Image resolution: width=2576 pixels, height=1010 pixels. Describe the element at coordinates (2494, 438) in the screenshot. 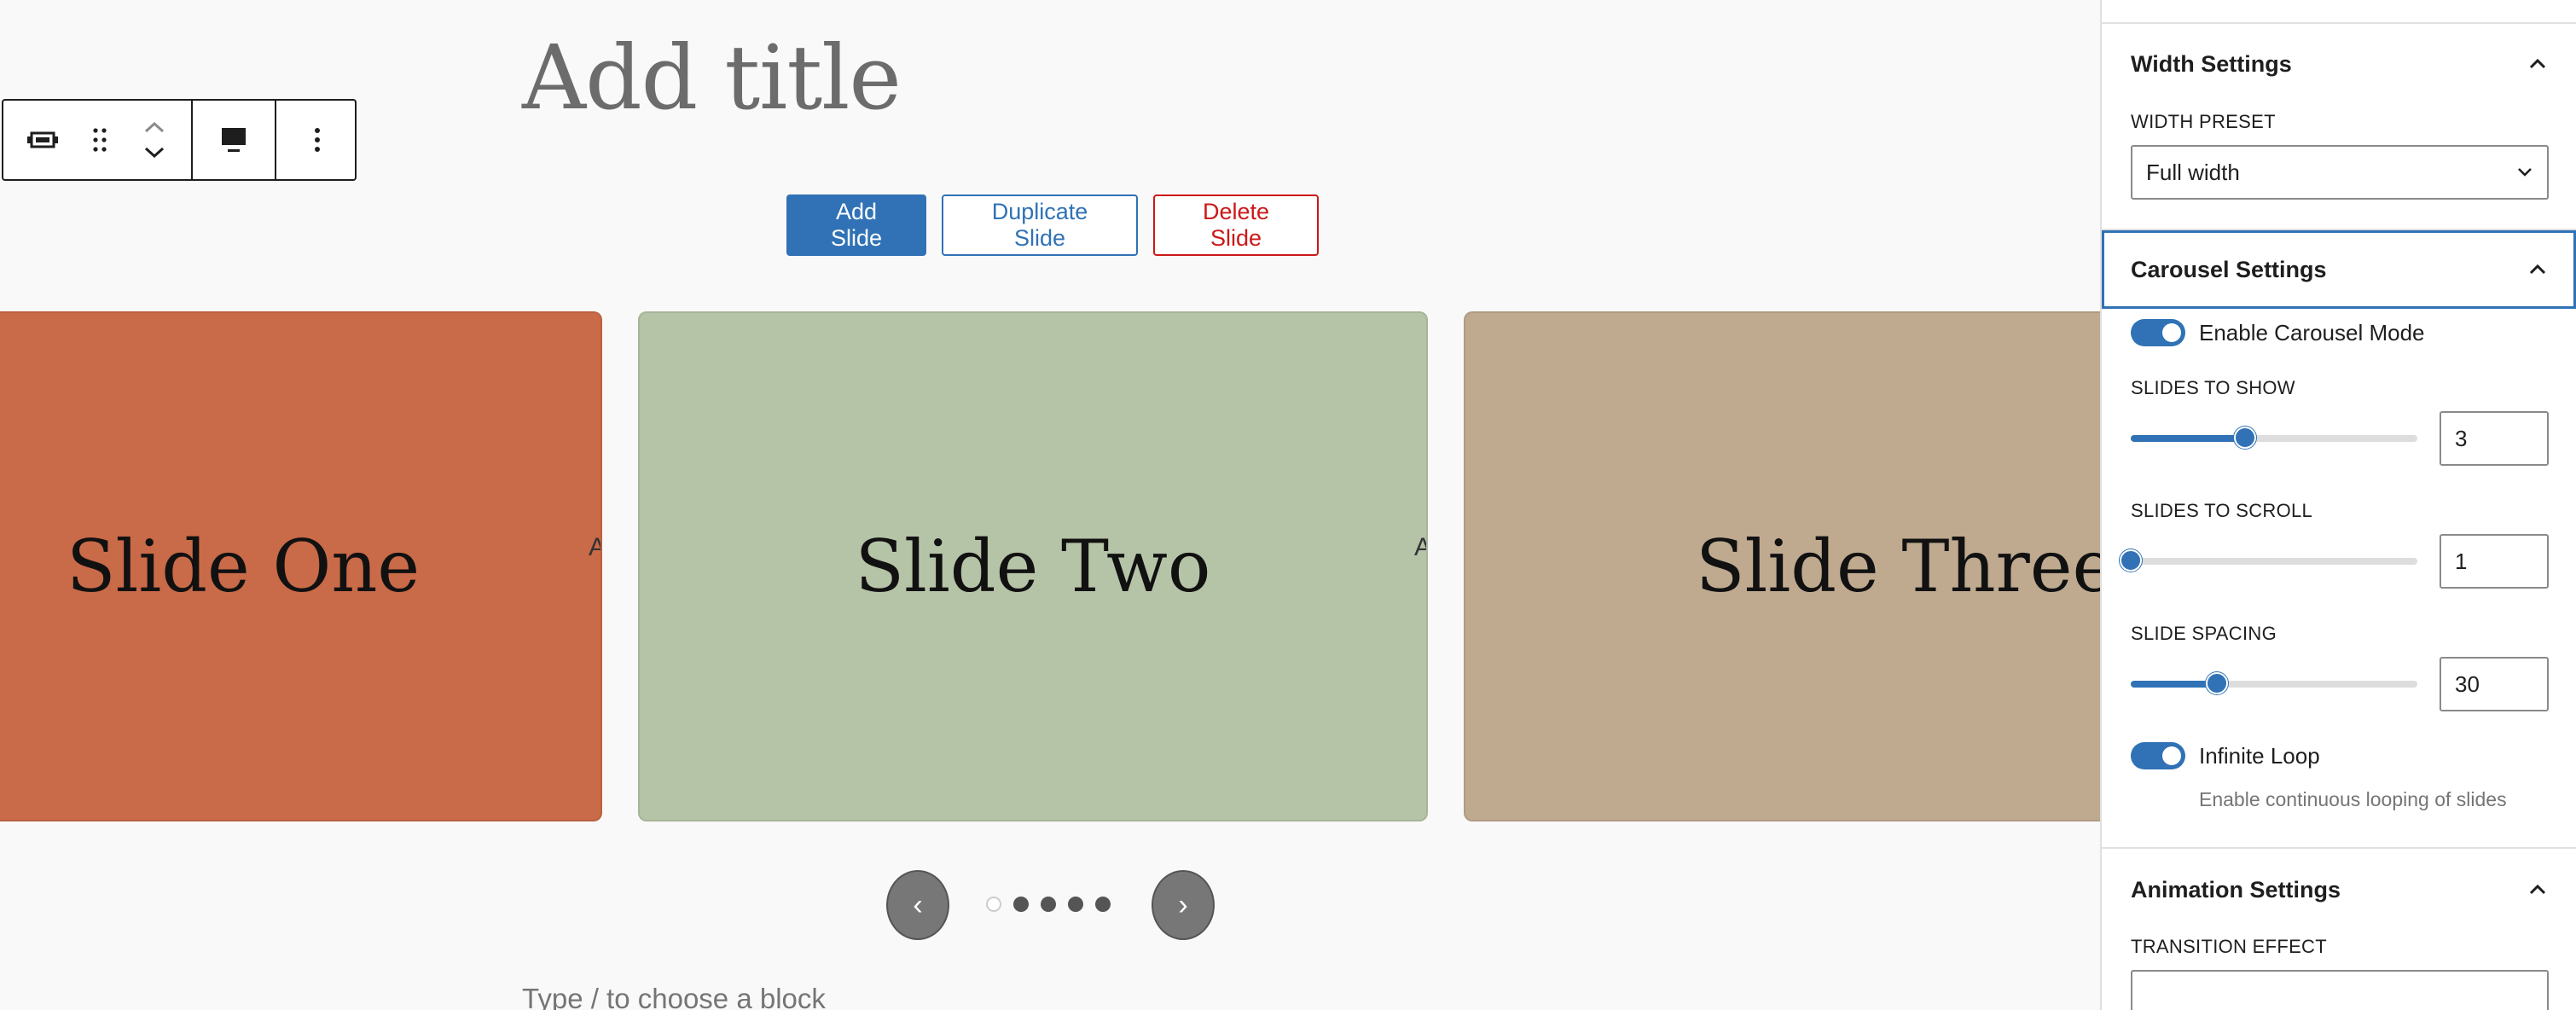

I see `slides-to-show-input: 3` at that location.